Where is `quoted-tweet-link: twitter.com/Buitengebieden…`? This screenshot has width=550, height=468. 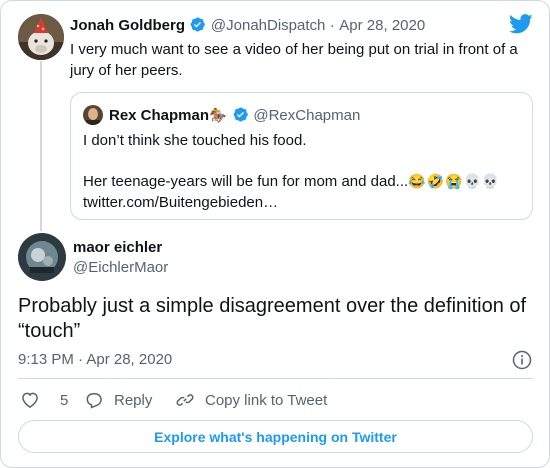
quoted-tweet-link: twitter.com/Buitengebieden… is located at coordinates (180, 202).